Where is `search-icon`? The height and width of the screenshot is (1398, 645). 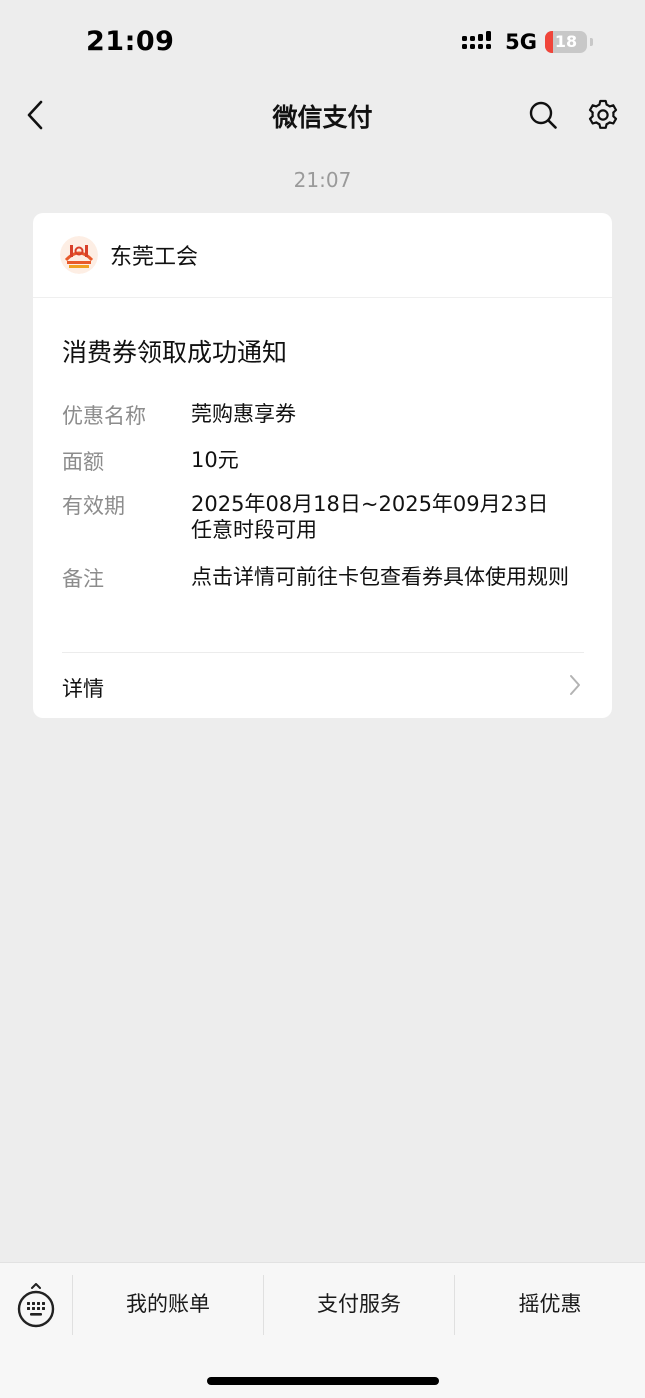
search-icon is located at coordinates (543, 115).